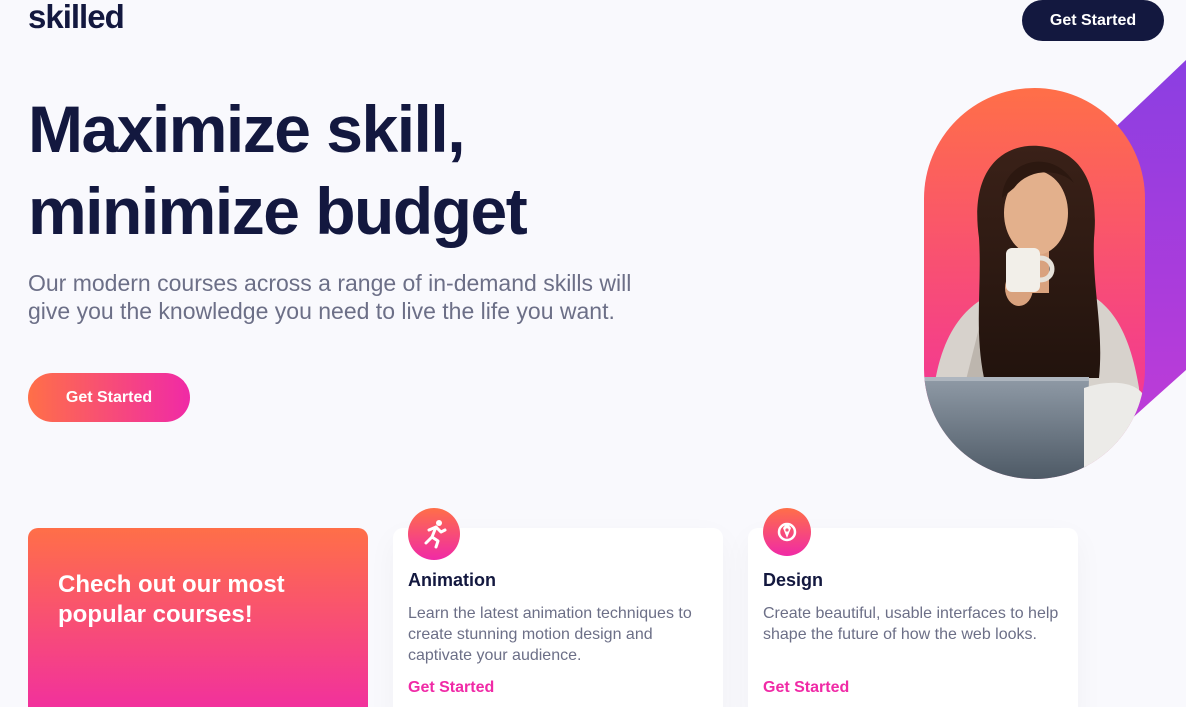 This screenshot has height=707, width=1186. Describe the element at coordinates (787, 532) in the screenshot. I see `design-tool-icon` at that location.